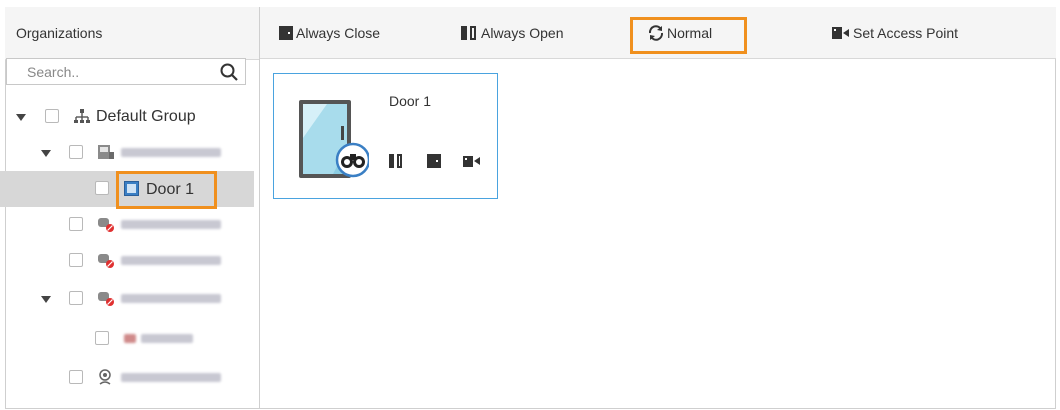  I want to click on door-open-icon, so click(468, 33).